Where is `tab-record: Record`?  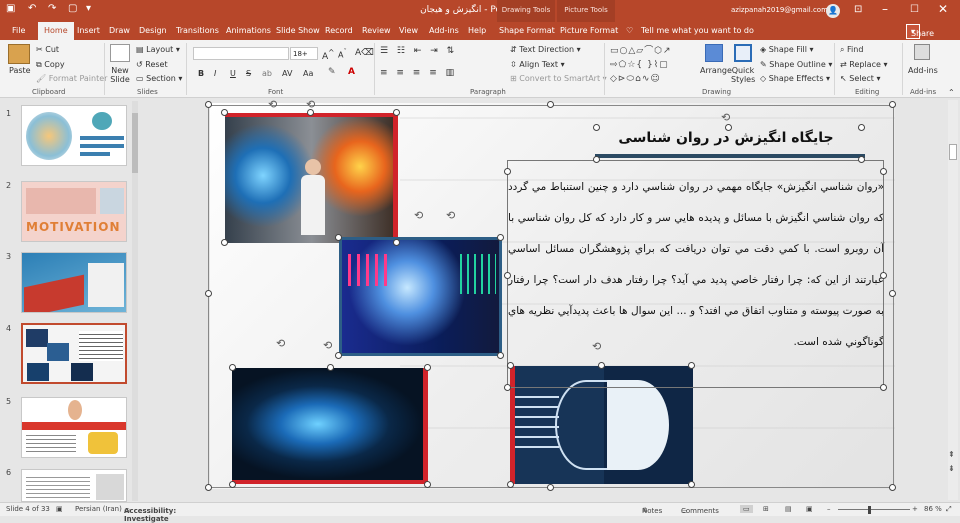 tab-record: Record is located at coordinates (339, 30).